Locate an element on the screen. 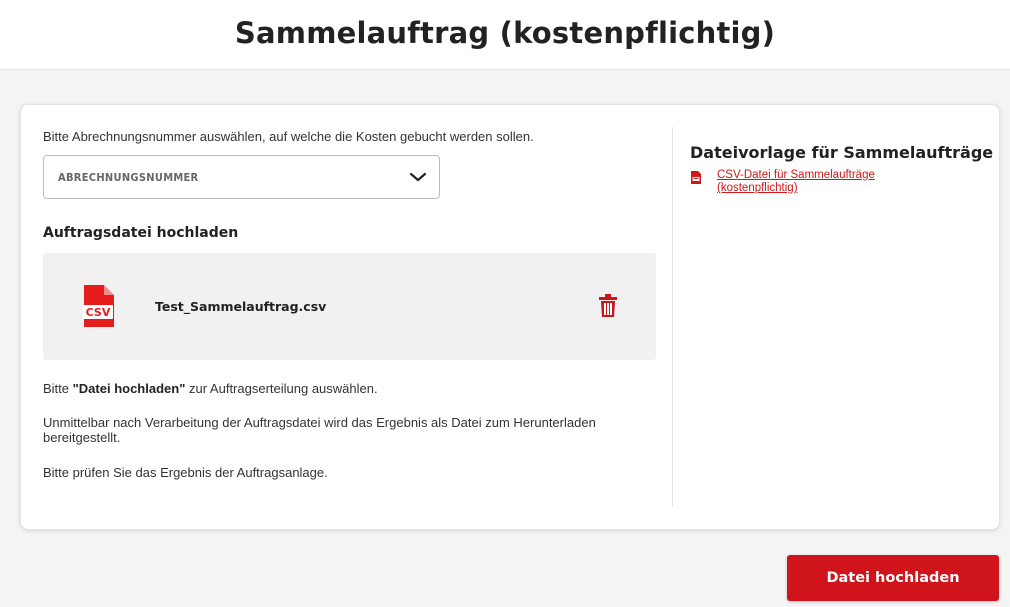 The height and width of the screenshot is (607, 1010). header-bar: Sammelauftrag (kostenpflichtig) is located at coordinates (505, 35).